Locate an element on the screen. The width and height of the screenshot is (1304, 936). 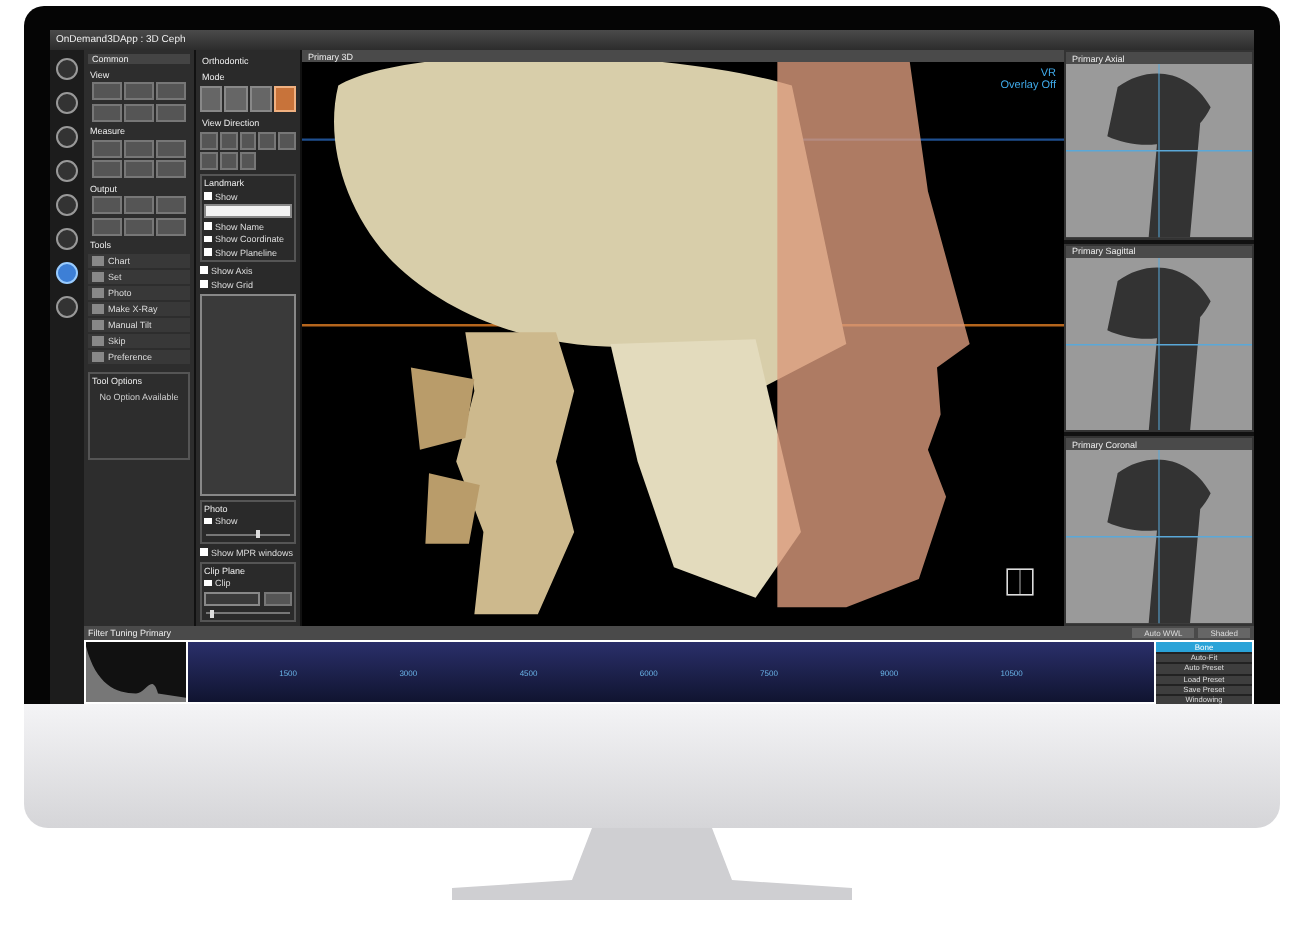
orientation-cube-icon is located at coordinates (1020, 582).